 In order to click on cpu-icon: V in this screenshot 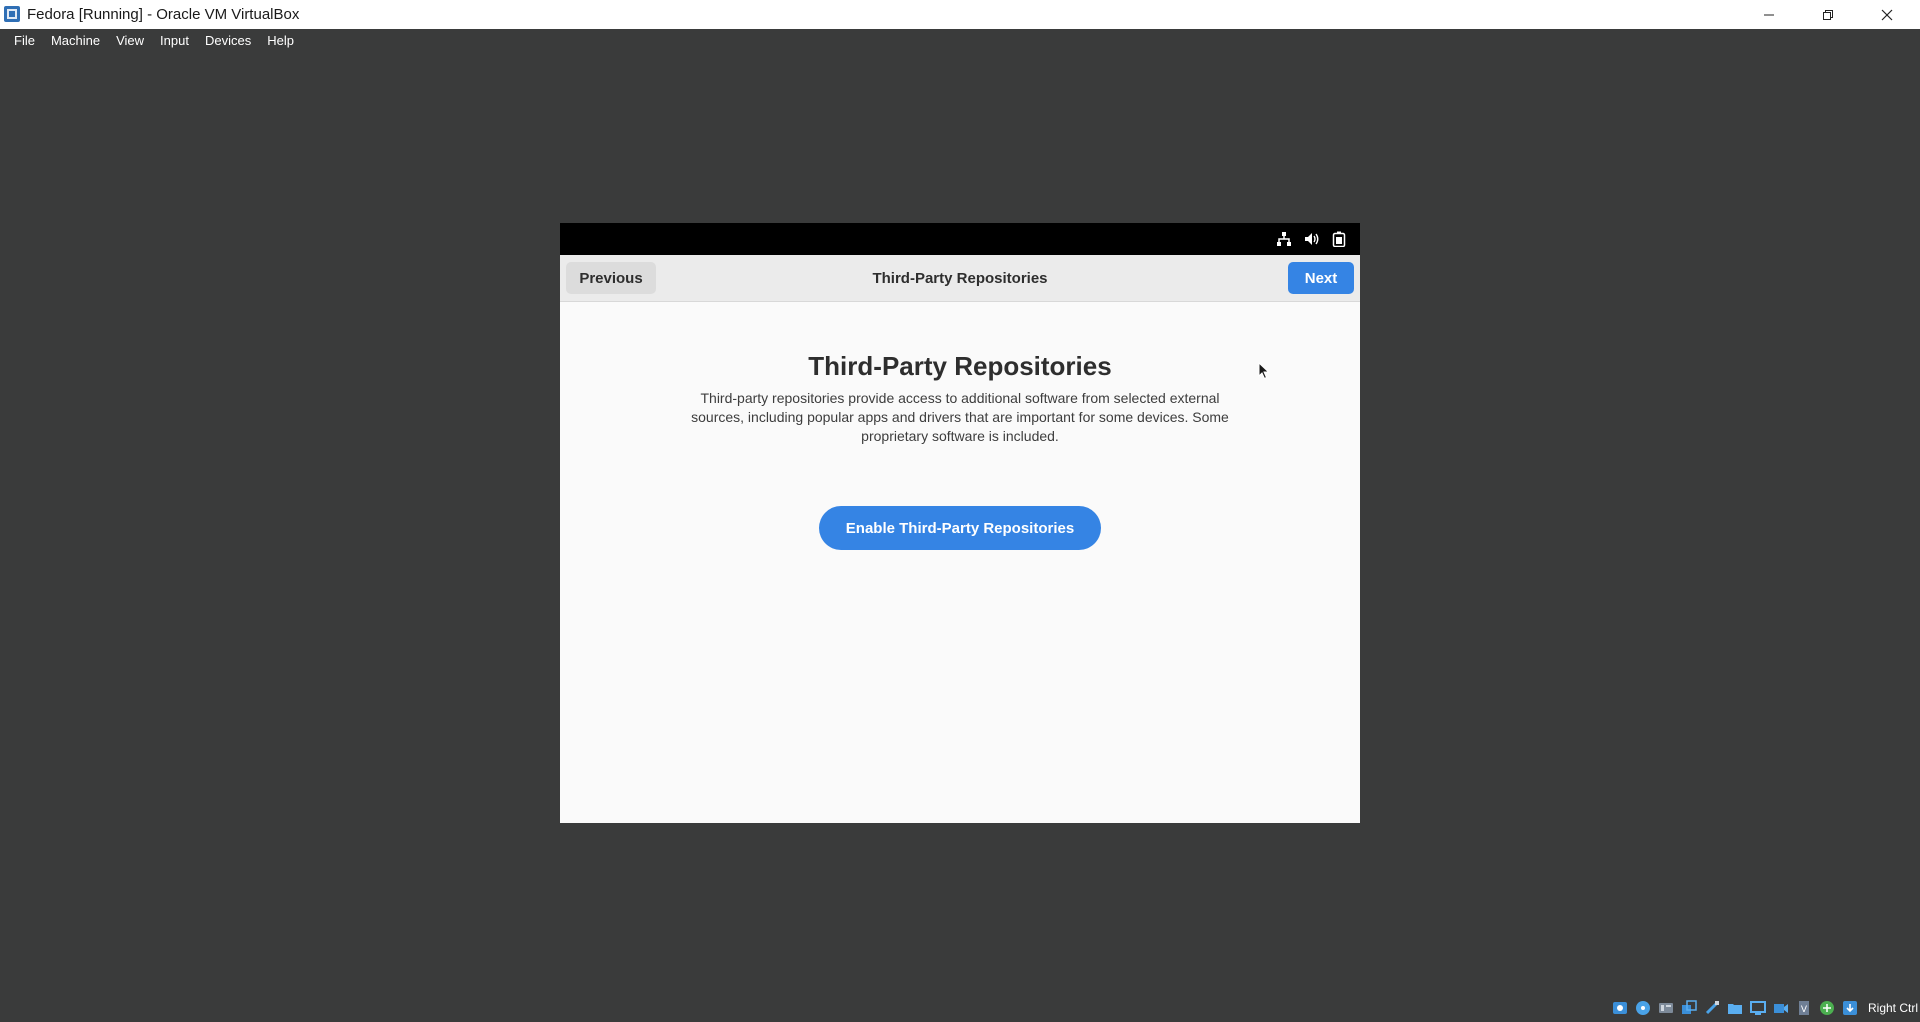, I will do `click(1804, 1008)`.